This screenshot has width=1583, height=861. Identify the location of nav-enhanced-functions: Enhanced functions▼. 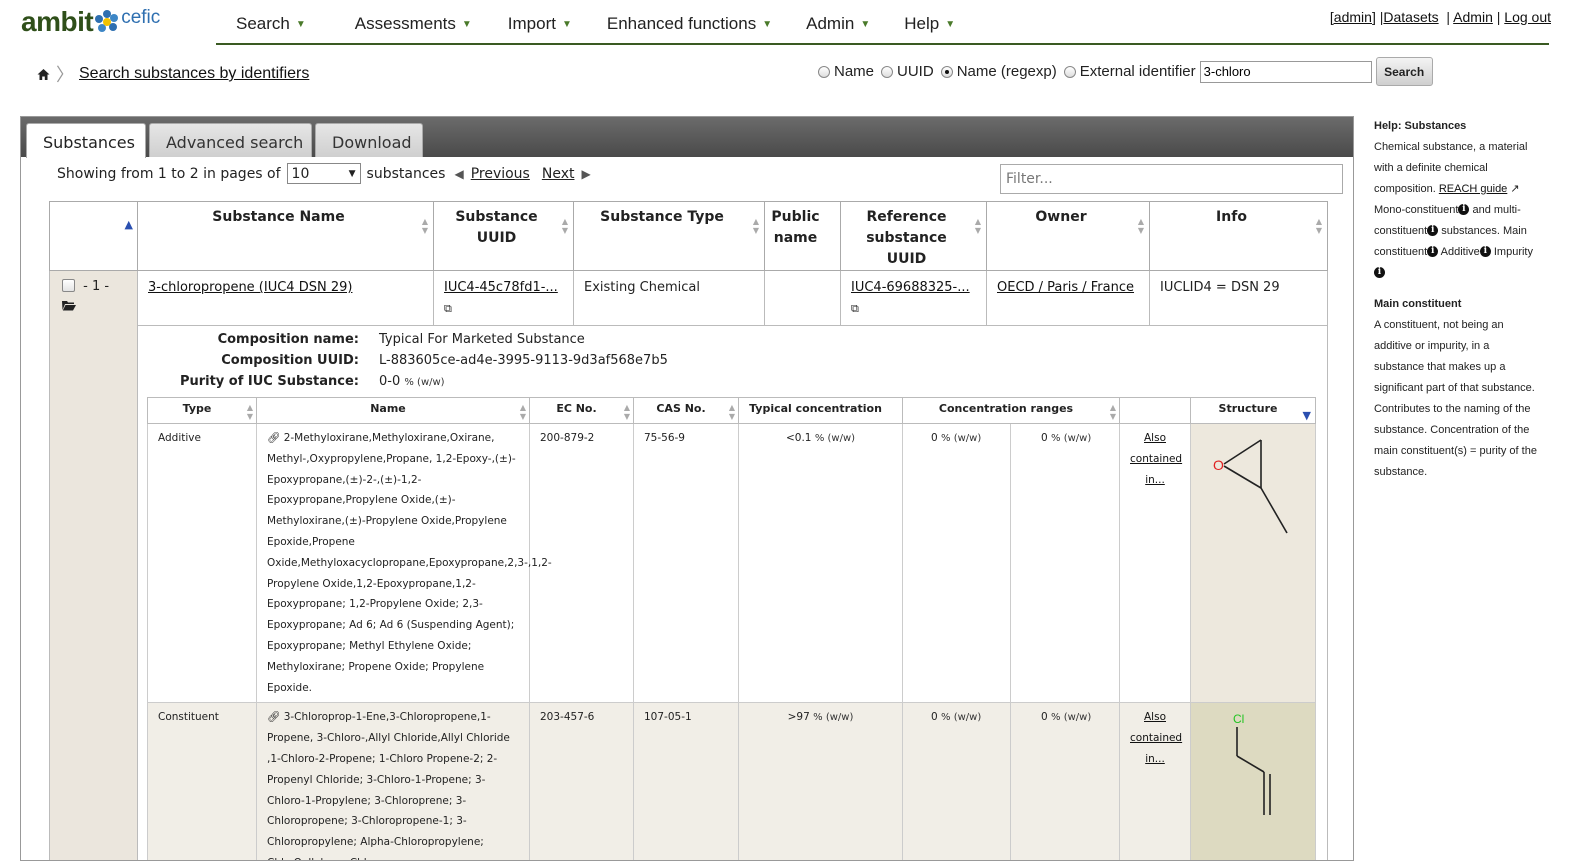
(689, 17).